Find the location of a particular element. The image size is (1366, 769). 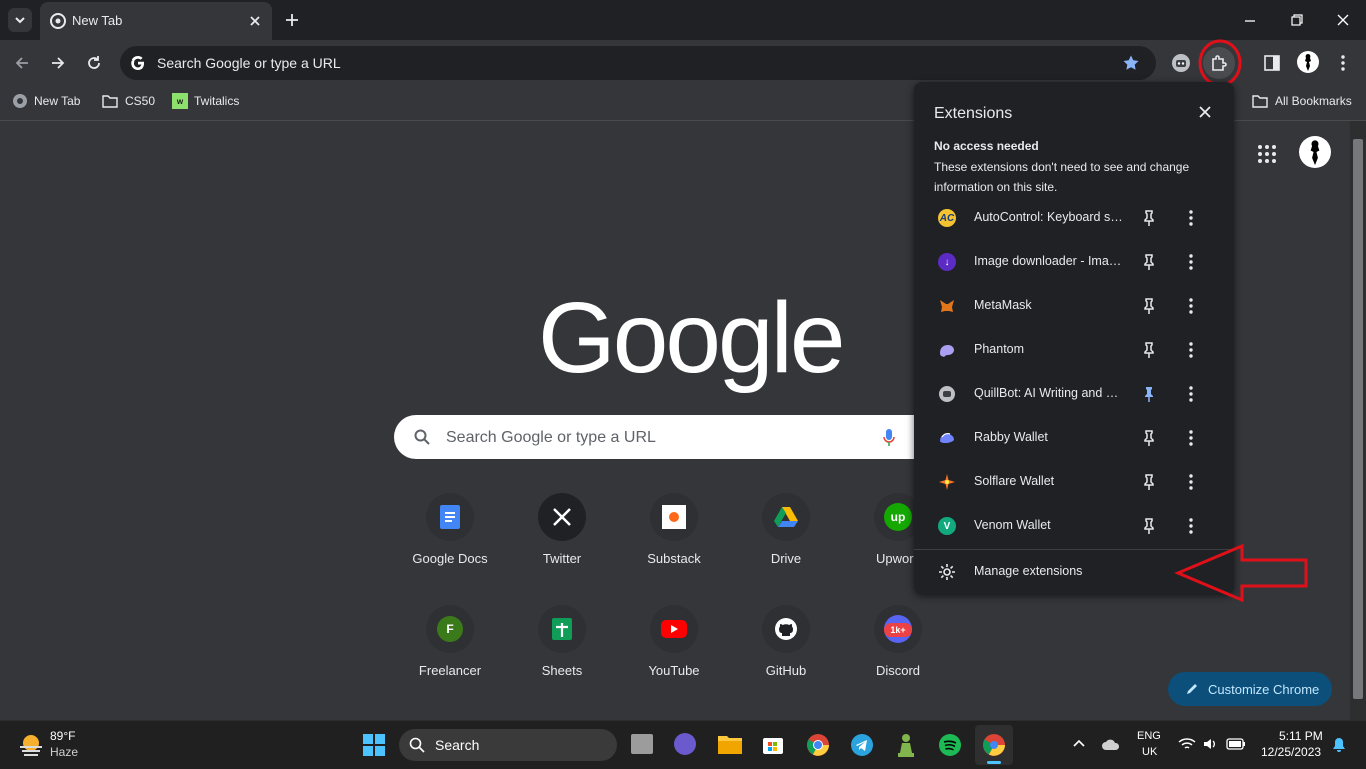

shortcut-label: Drive is located at coordinates (786, 558).